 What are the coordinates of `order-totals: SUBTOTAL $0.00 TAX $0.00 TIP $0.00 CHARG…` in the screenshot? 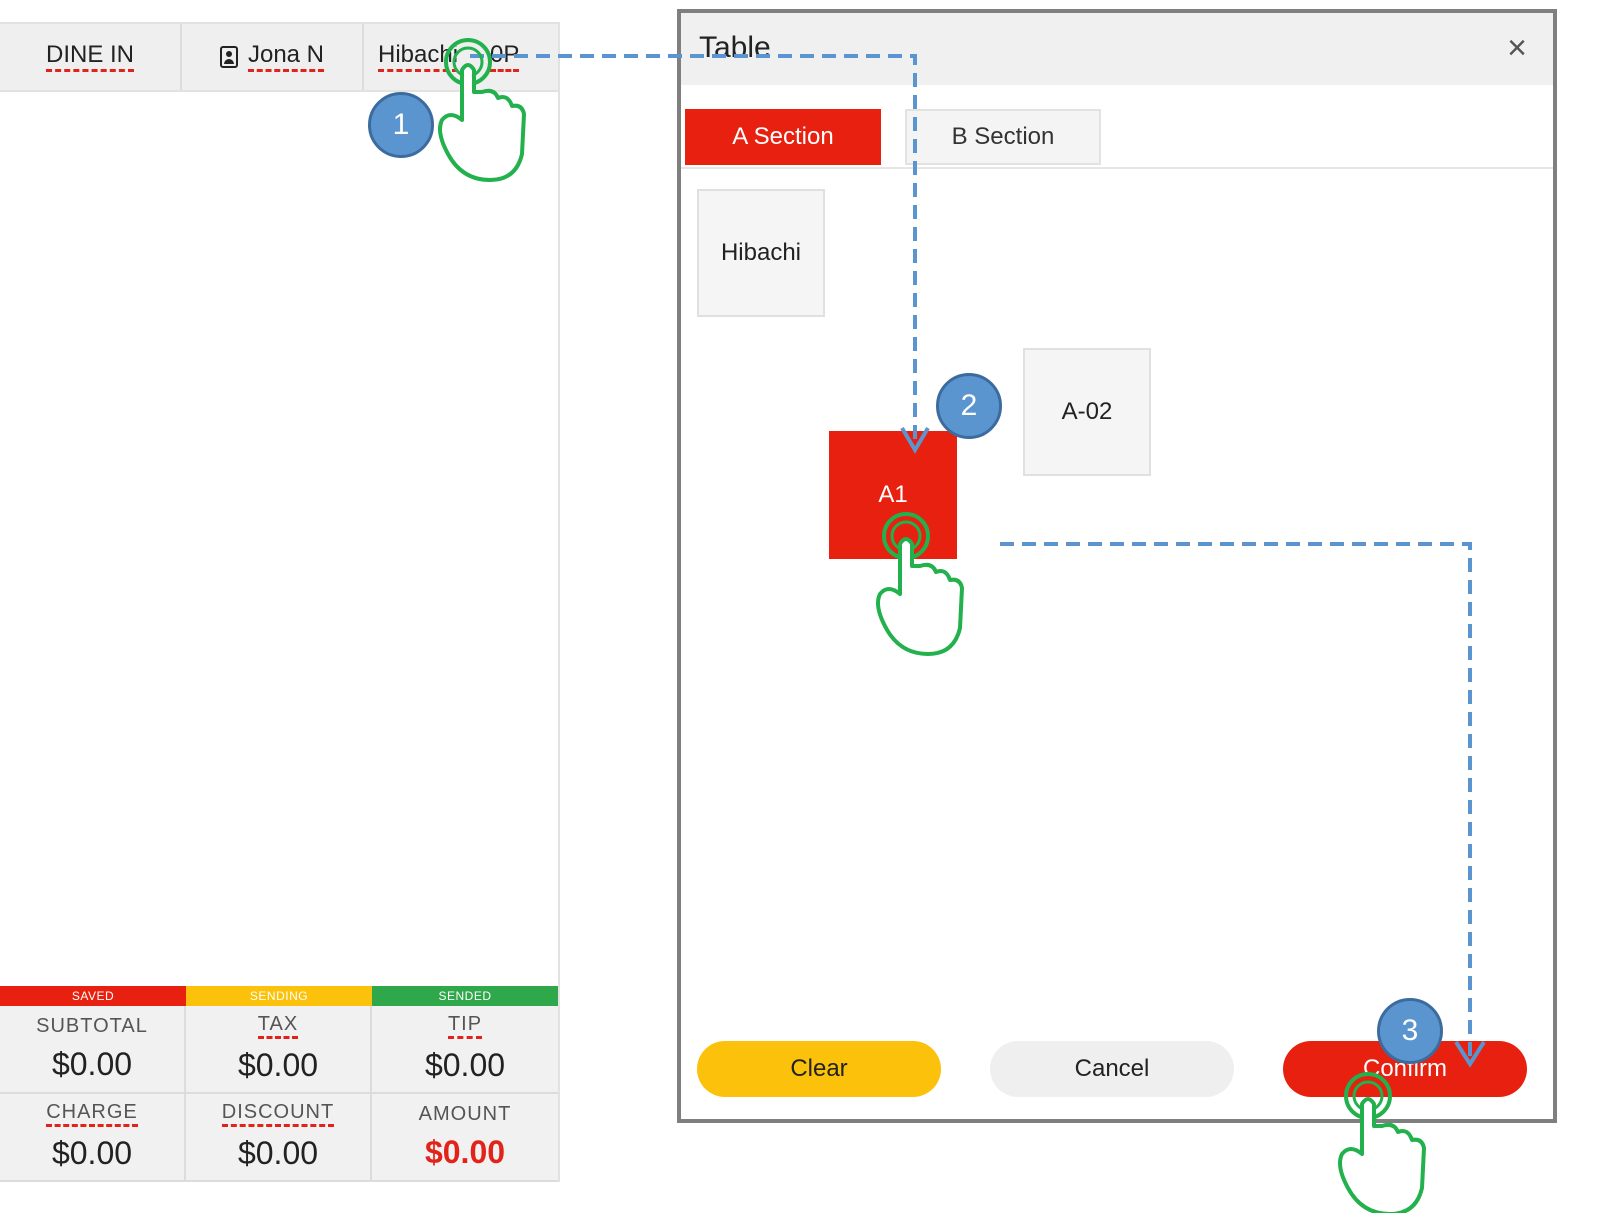 It's located at (279, 1094).